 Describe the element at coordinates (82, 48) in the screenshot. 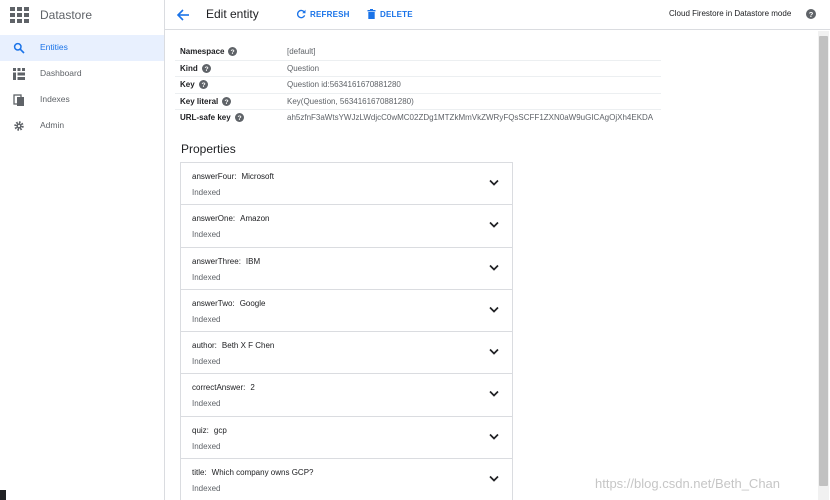

I see `sidebar-item-entities: Entities` at that location.